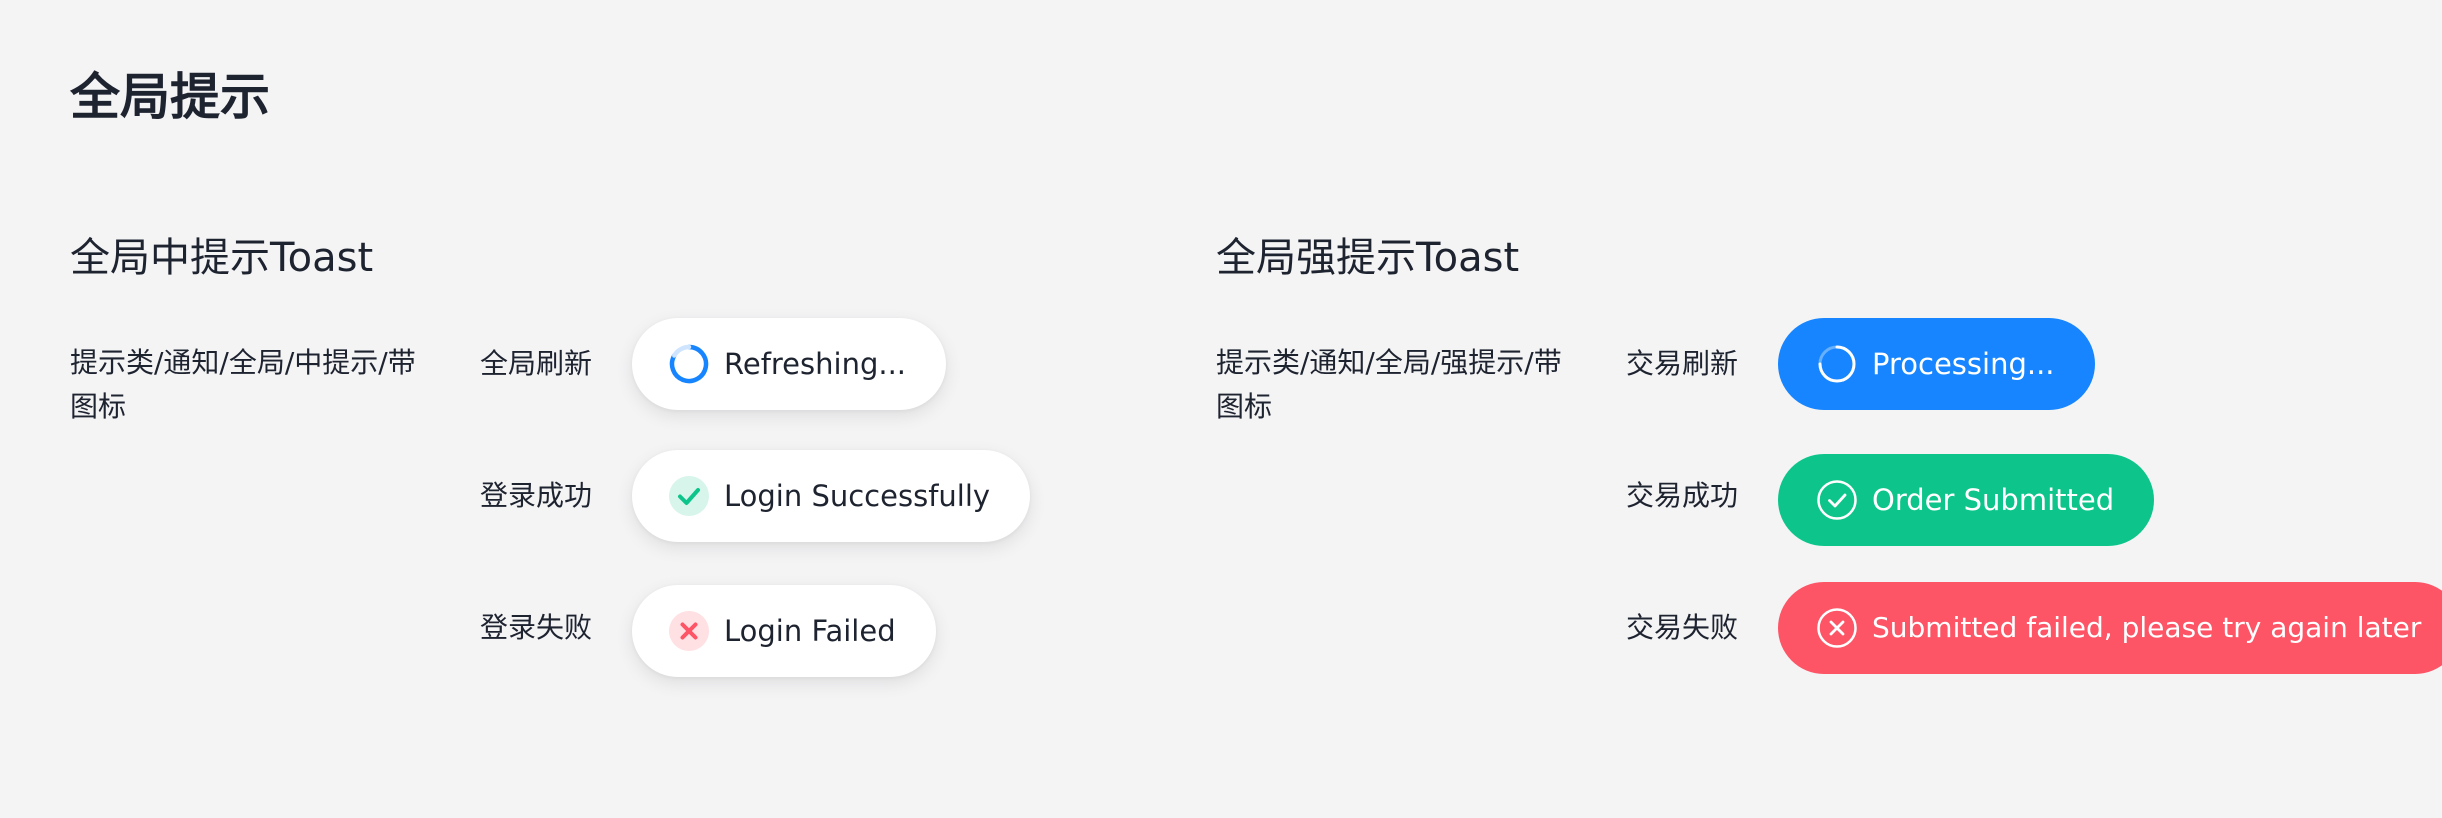 The image size is (2442, 818). I want to click on order-submitted-toast: Order Submitted, so click(1966, 500).